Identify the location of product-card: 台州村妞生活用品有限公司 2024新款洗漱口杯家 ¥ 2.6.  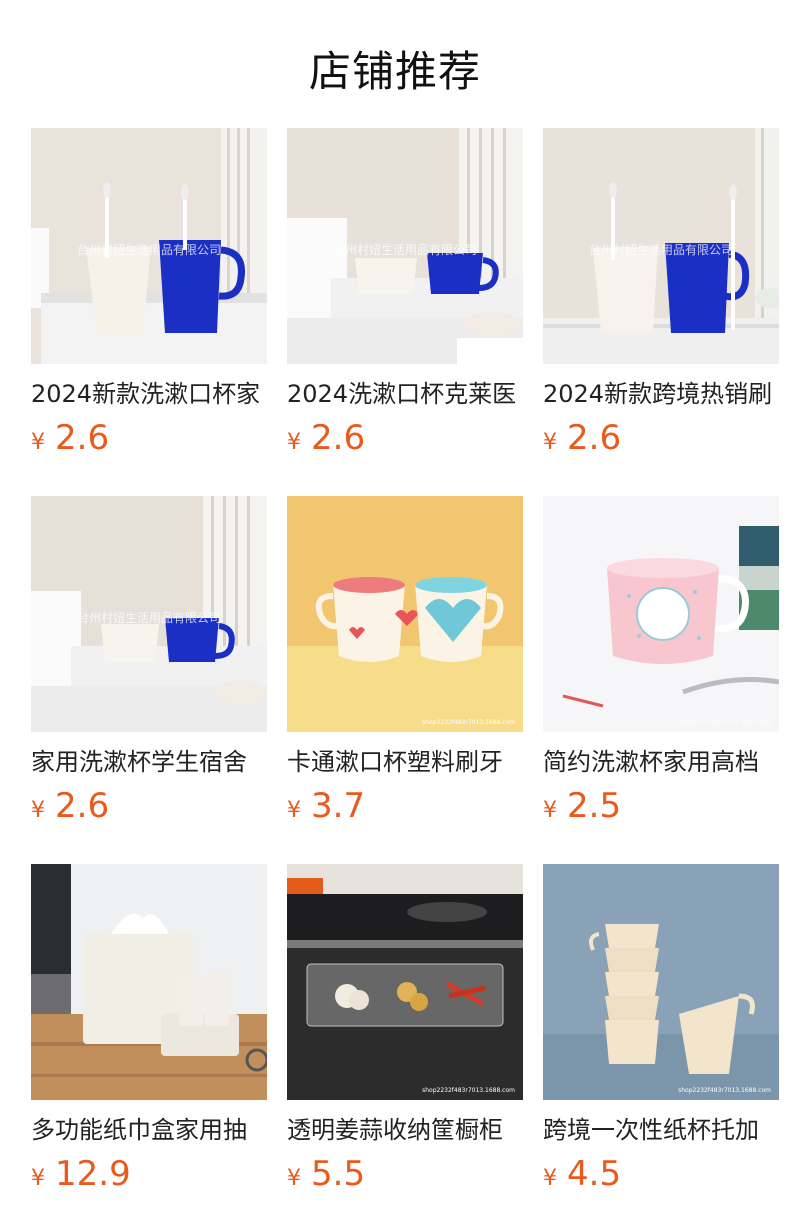
(149, 312).